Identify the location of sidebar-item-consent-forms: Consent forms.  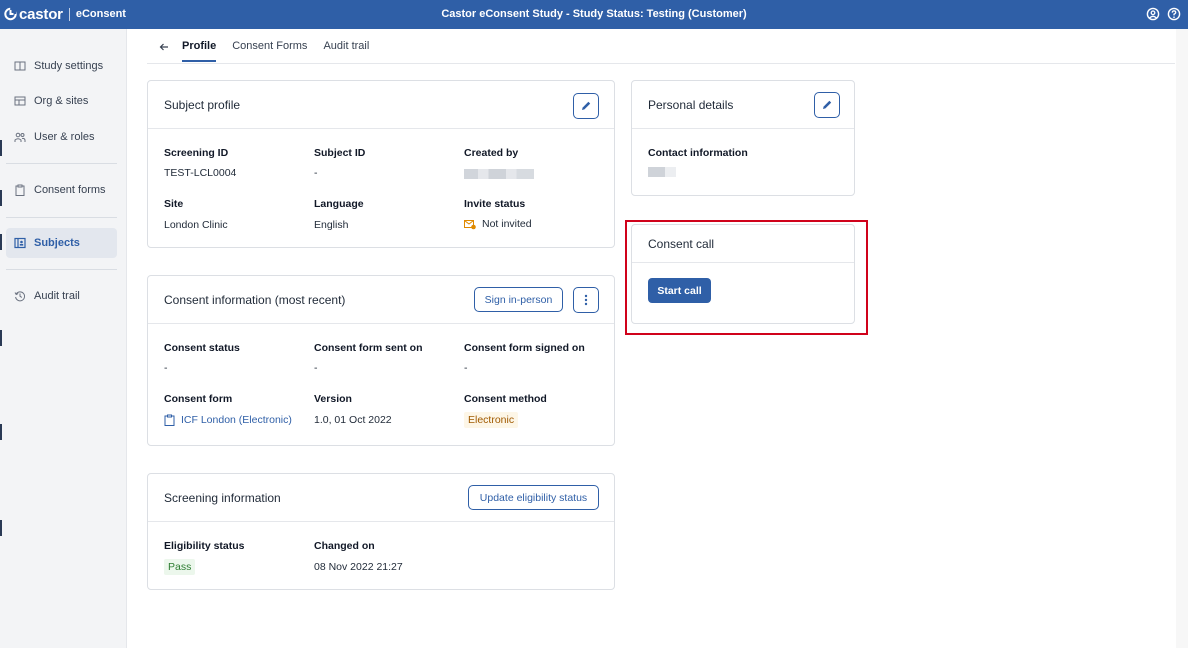
(61, 190).